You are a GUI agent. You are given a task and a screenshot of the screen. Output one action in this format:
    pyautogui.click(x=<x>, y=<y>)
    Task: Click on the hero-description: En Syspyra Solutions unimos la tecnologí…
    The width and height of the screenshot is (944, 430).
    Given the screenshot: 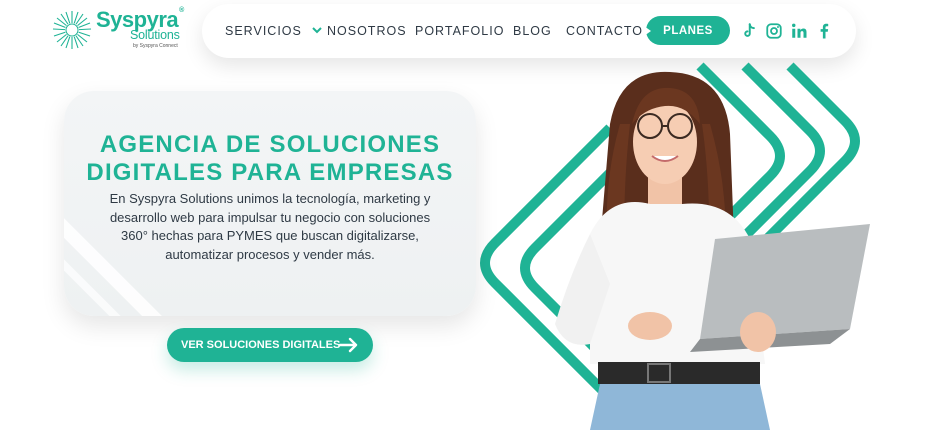 What is the action you would take?
    pyautogui.click(x=270, y=226)
    